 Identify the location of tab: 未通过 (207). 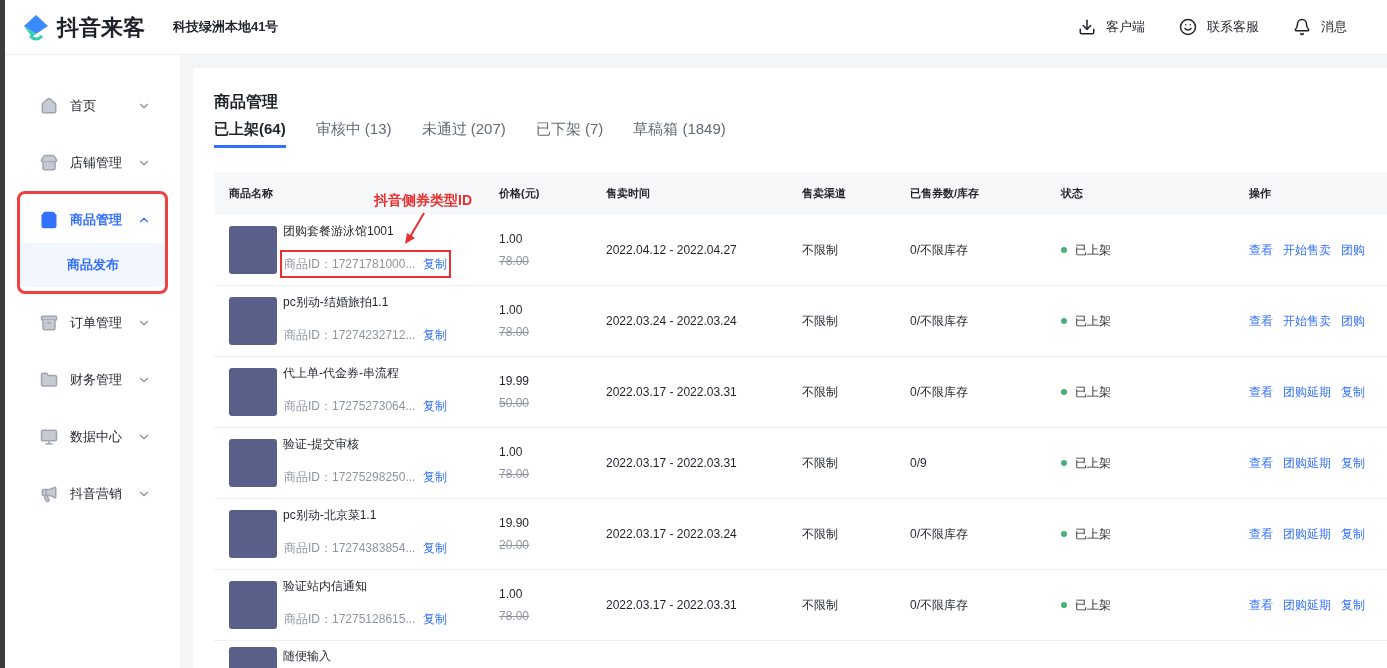
(463, 133).